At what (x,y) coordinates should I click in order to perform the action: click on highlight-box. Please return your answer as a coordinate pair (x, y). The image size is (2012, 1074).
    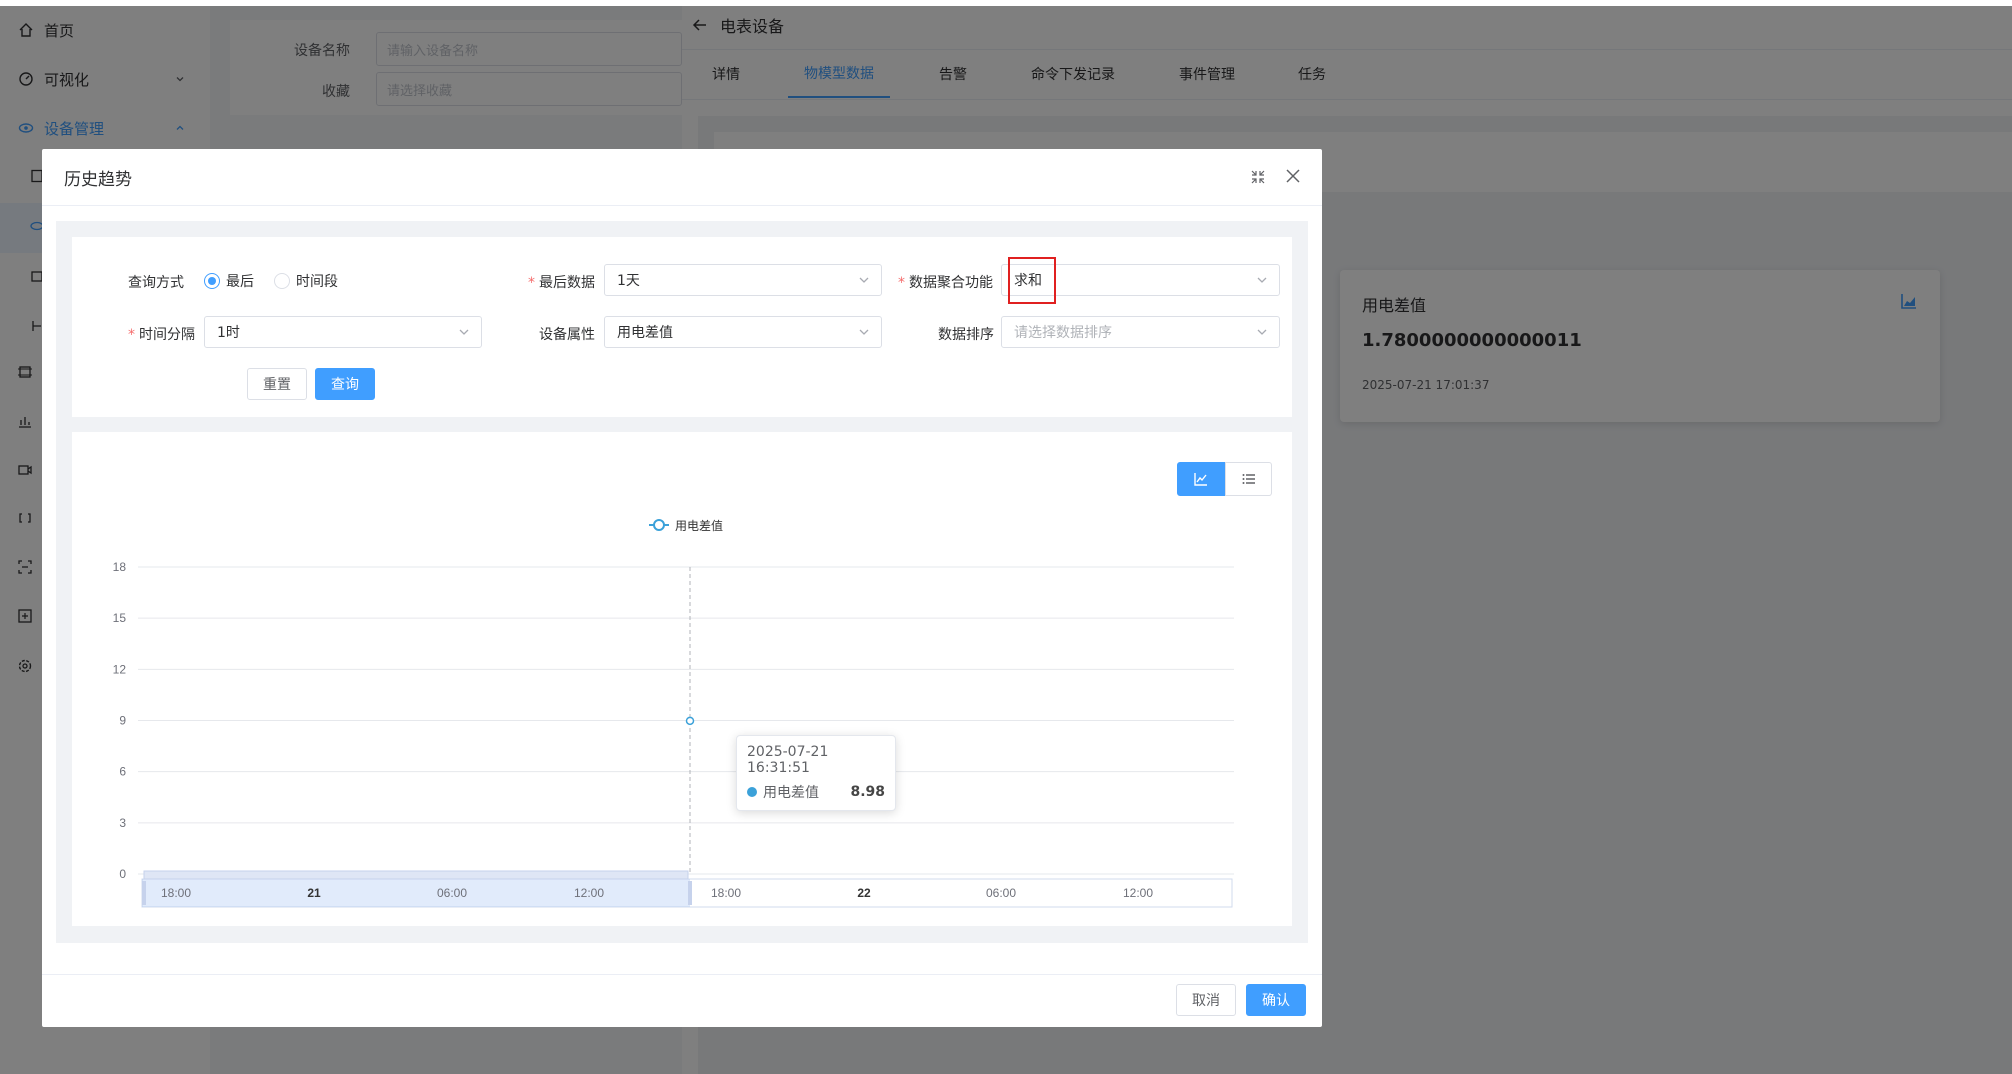
    Looking at the image, I should click on (1032, 280).